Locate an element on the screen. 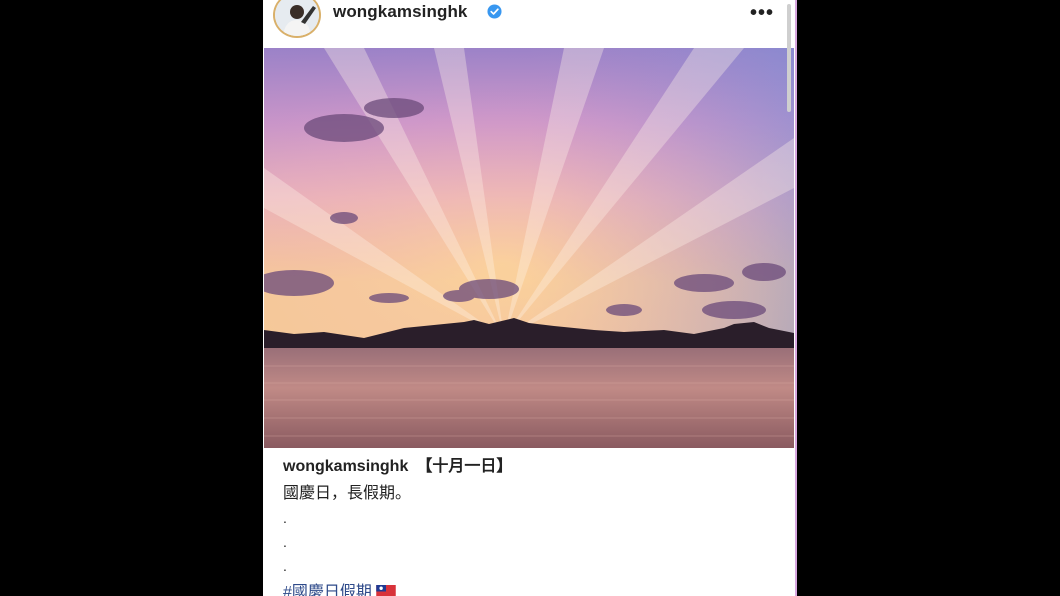 This screenshot has width=1060, height=596. profile-avatar is located at coordinates (297, 19).